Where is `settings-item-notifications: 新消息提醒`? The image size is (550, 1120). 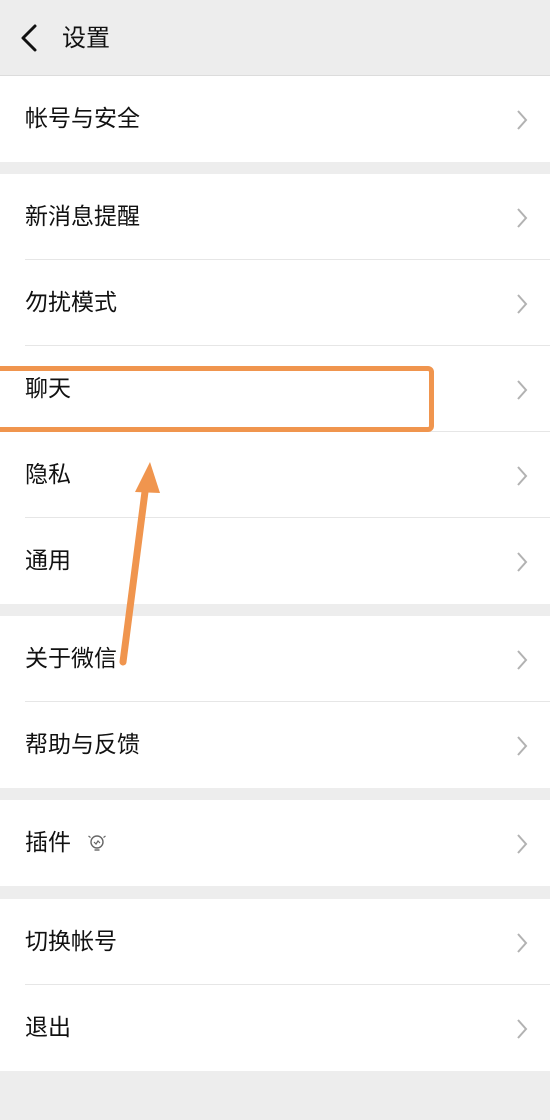 settings-item-notifications: 新消息提醒 is located at coordinates (275, 217).